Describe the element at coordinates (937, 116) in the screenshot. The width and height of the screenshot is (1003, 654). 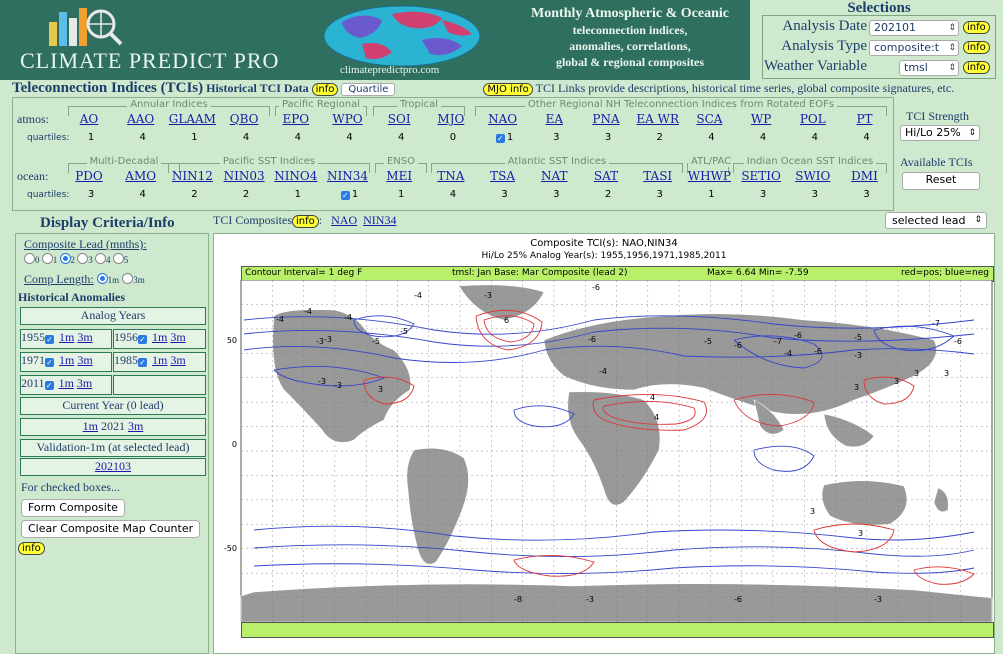
I see `tci-strength-title: TCI Strength` at that location.